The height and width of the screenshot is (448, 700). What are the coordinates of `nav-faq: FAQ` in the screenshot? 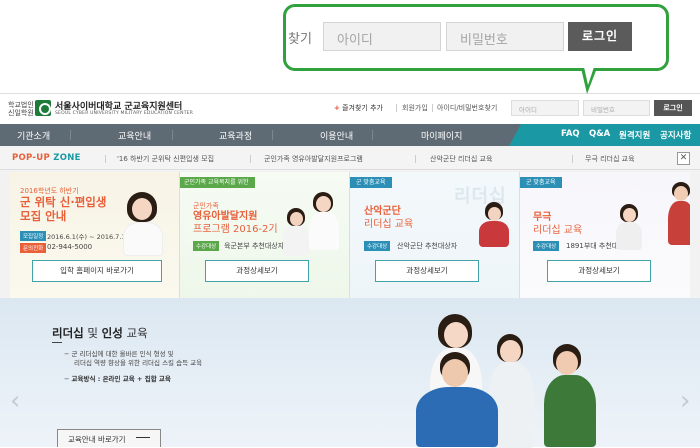 It's located at (570, 134).